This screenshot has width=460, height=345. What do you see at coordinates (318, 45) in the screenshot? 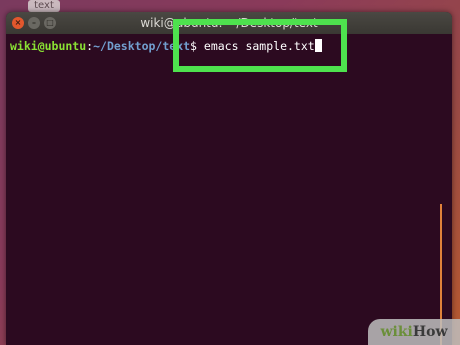
I see `text-cursor` at bounding box center [318, 45].